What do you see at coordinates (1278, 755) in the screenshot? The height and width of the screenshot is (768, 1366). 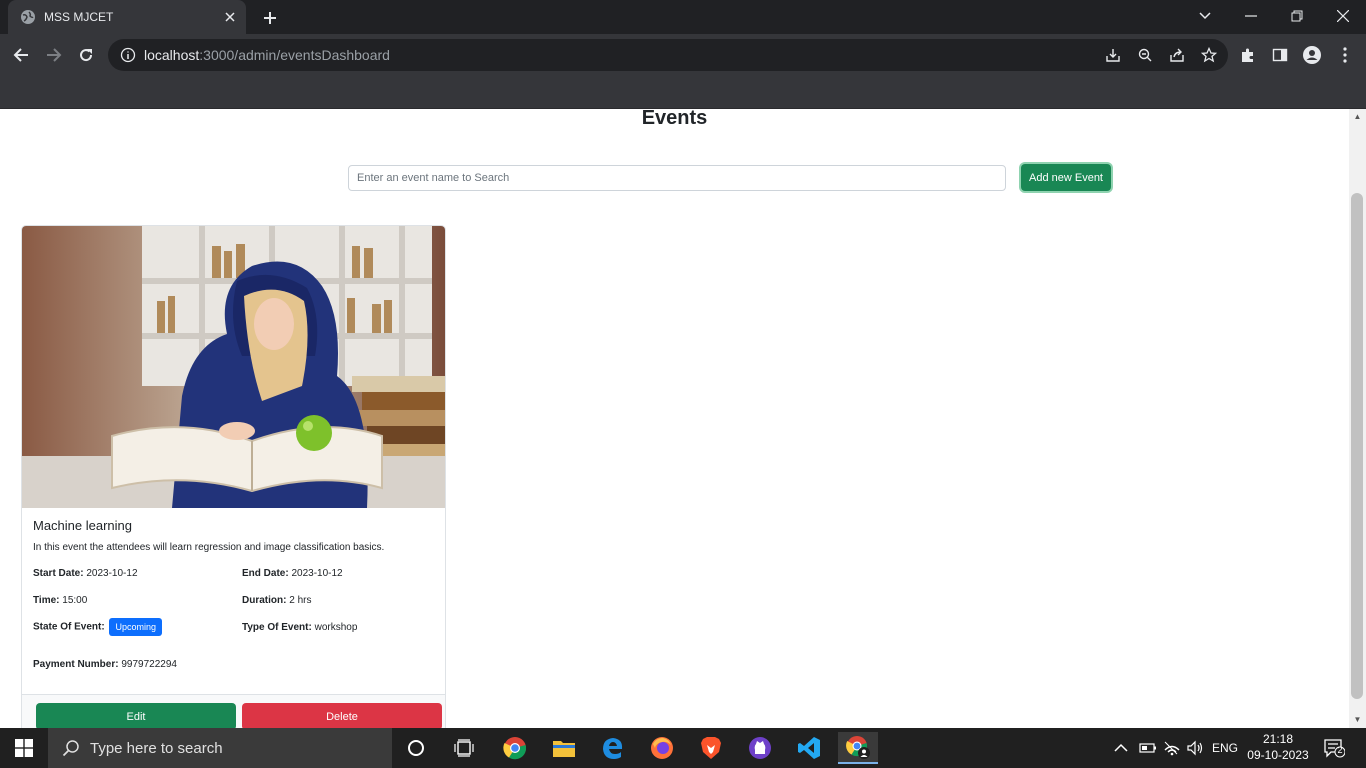 I see `clock-date: 09-10-2023` at bounding box center [1278, 755].